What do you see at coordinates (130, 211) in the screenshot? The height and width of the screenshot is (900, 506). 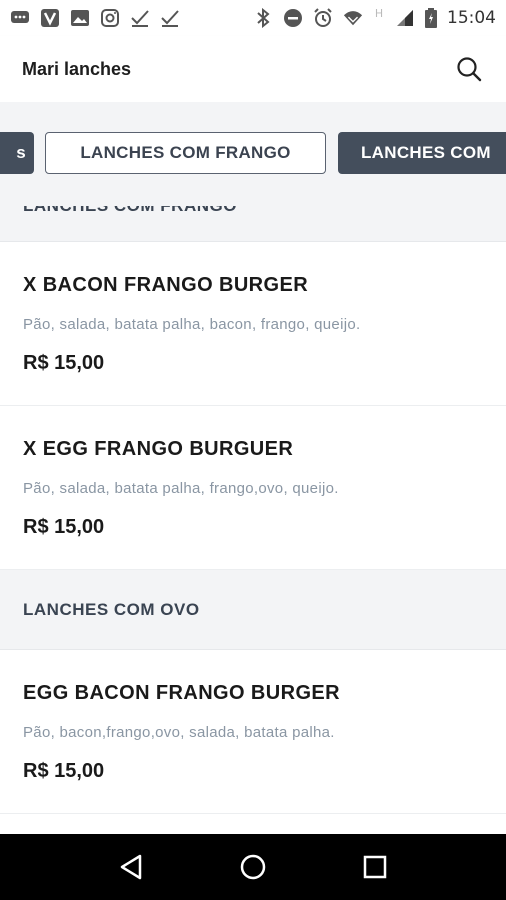 I see `section-title: LANCHES COM FRANGO` at bounding box center [130, 211].